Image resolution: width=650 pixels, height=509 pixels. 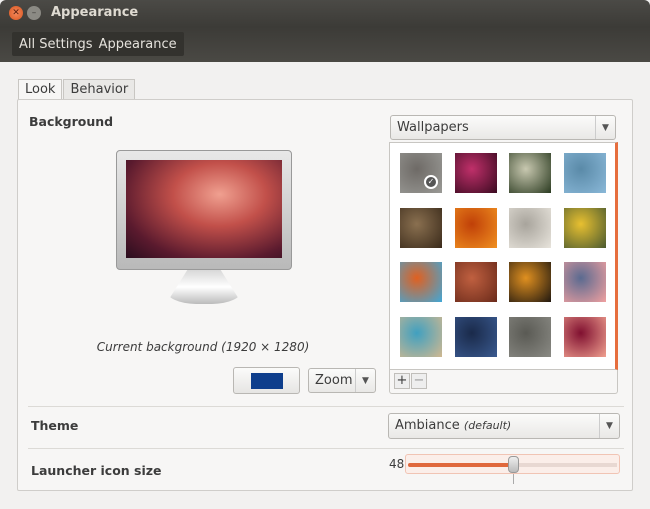 What do you see at coordinates (40, 90) in the screenshot?
I see `tab-look: Look` at bounding box center [40, 90].